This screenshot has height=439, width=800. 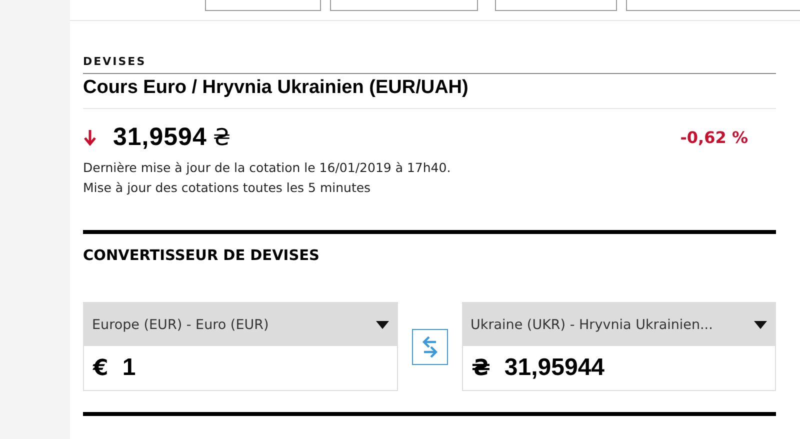 I want to click on section-label: DEVISES, so click(x=429, y=64).